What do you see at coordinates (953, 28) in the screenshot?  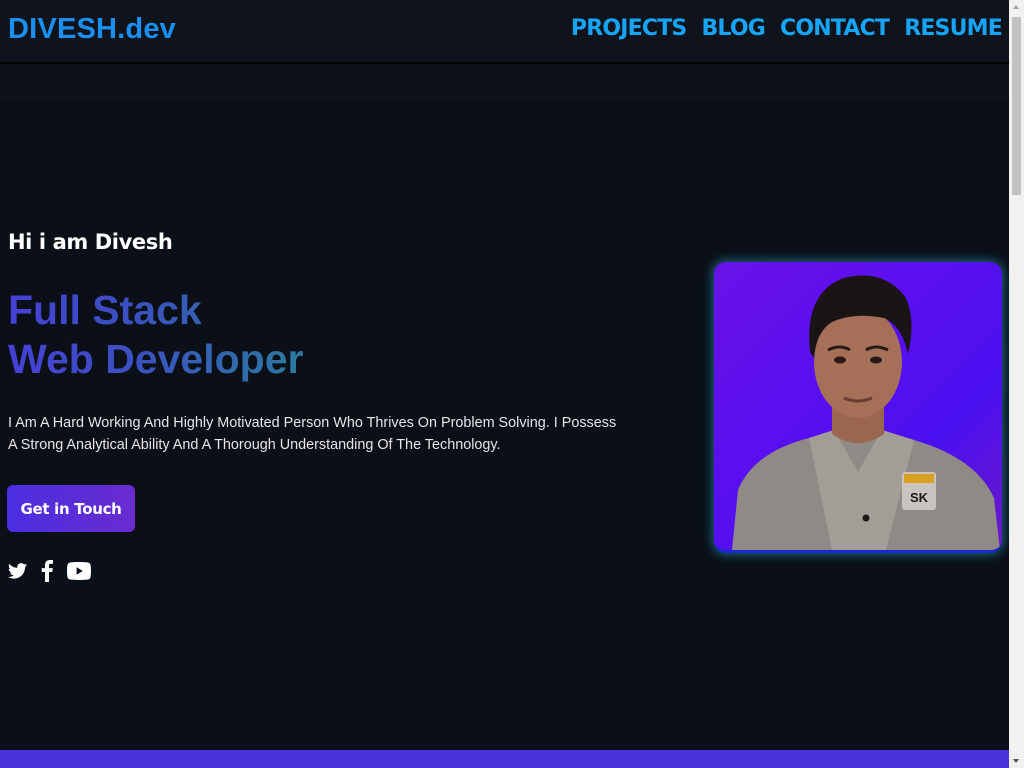 I see `nav-link-resume: RESUME` at bounding box center [953, 28].